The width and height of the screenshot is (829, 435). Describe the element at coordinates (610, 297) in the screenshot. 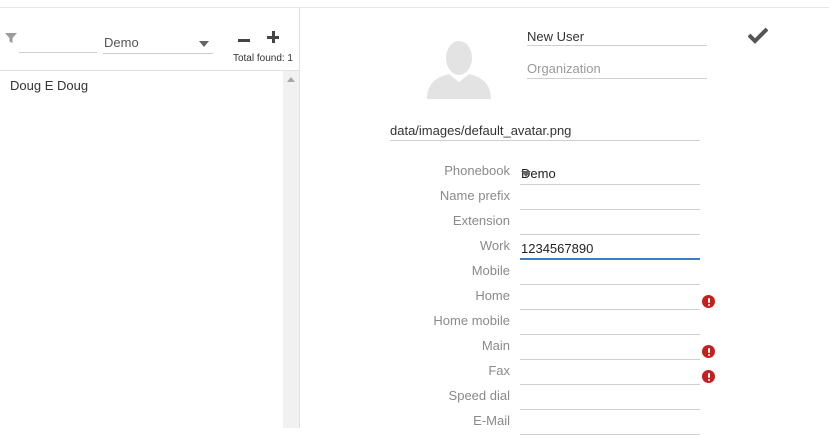

I see `home-field` at that location.